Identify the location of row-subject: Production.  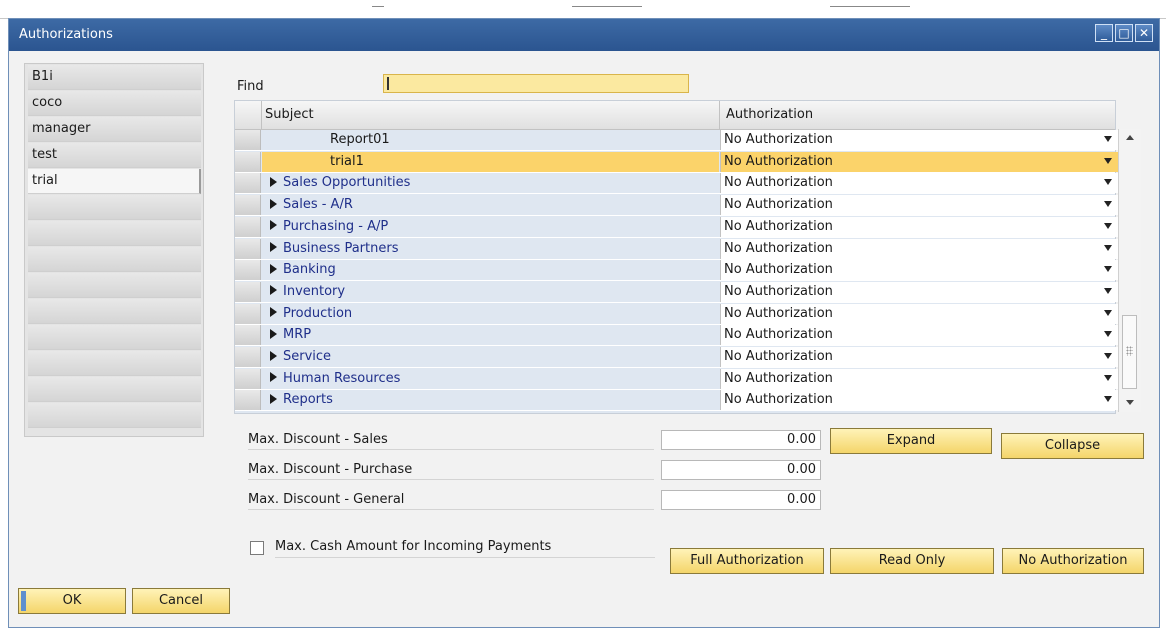
(490, 314).